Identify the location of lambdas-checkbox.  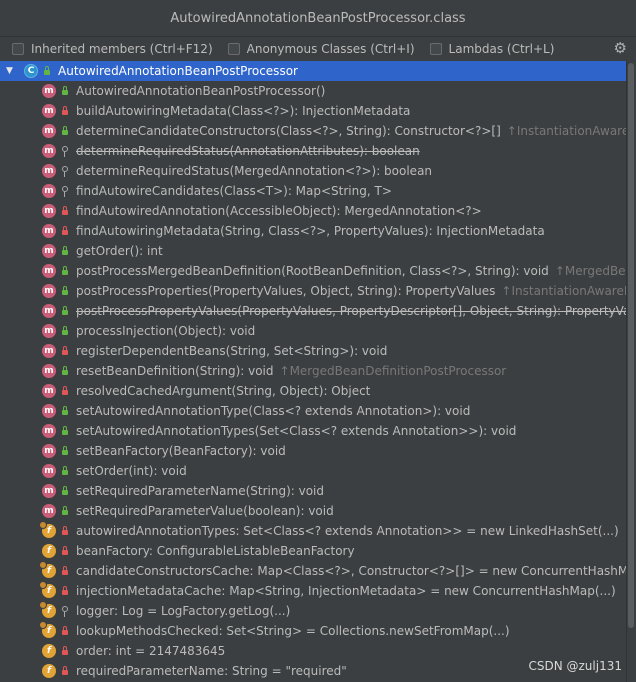
(435, 49).